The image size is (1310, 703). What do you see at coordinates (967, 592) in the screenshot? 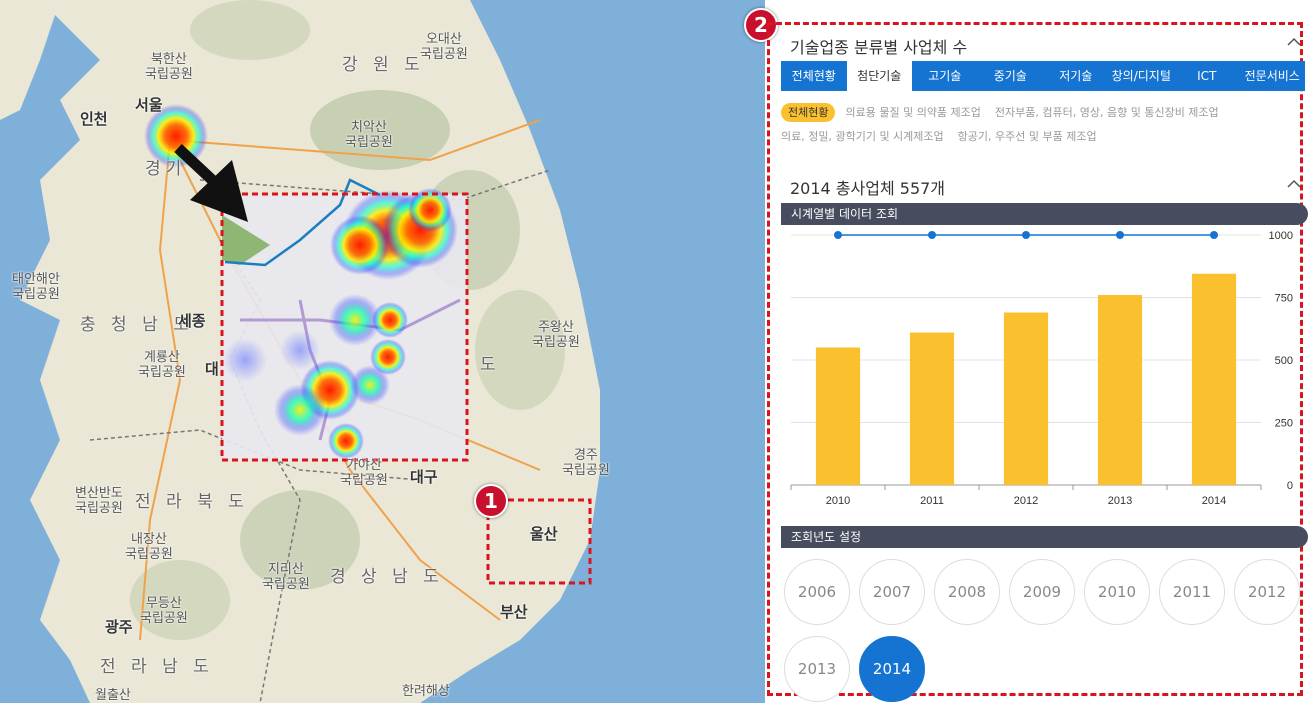
I see `year-option-2008: 2008` at bounding box center [967, 592].